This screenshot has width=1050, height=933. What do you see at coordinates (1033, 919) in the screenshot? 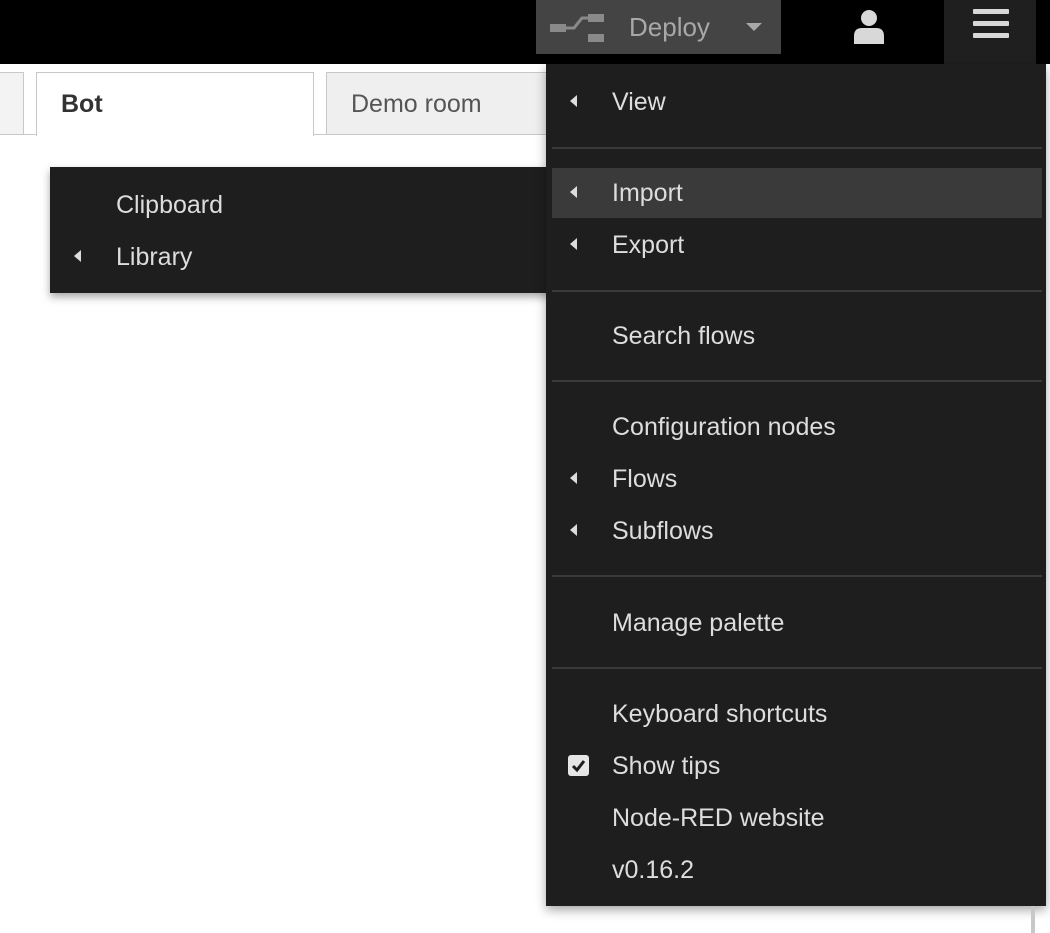
I see `scrollbar` at bounding box center [1033, 919].